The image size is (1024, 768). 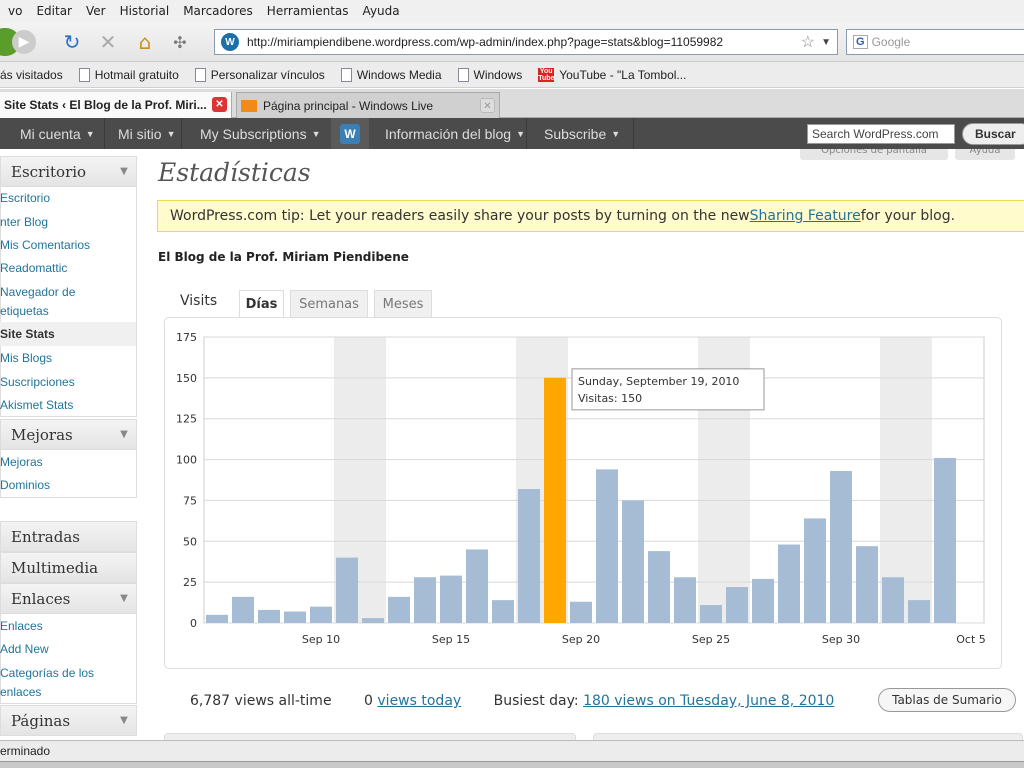 I want to click on menu-view: Ver, so click(x=96, y=11).